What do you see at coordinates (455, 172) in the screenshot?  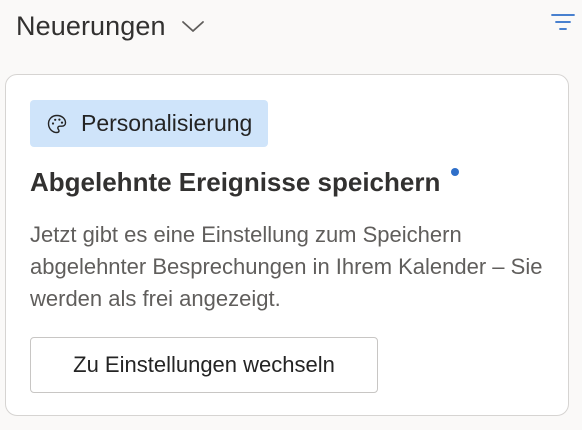 I see `unread-indicator` at bounding box center [455, 172].